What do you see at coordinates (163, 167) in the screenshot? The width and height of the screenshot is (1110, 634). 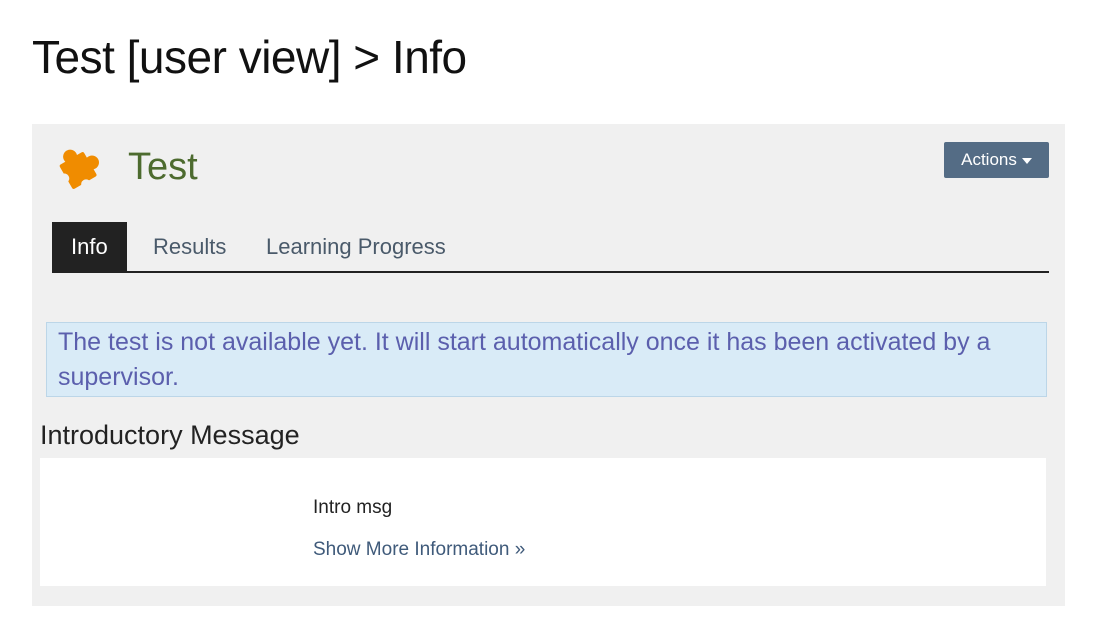 I see `object-title: Test` at bounding box center [163, 167].